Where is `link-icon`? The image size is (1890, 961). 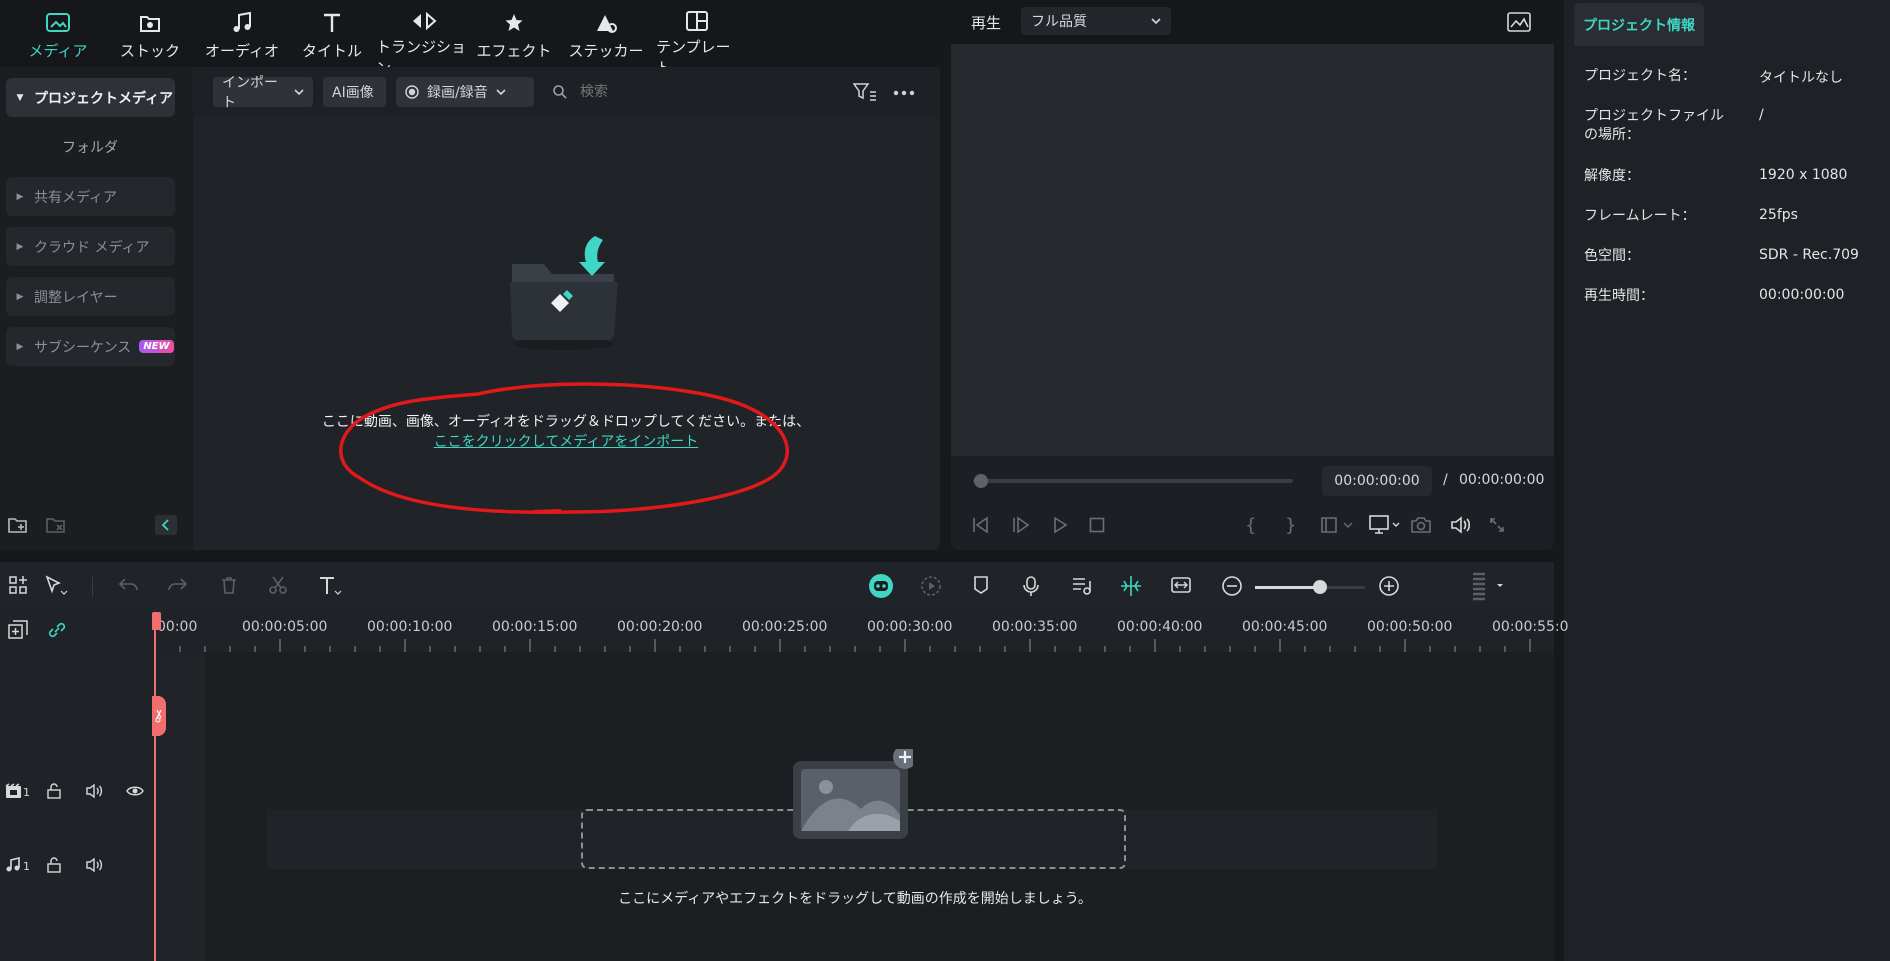
link-icon is located at coordinates (57, 630).